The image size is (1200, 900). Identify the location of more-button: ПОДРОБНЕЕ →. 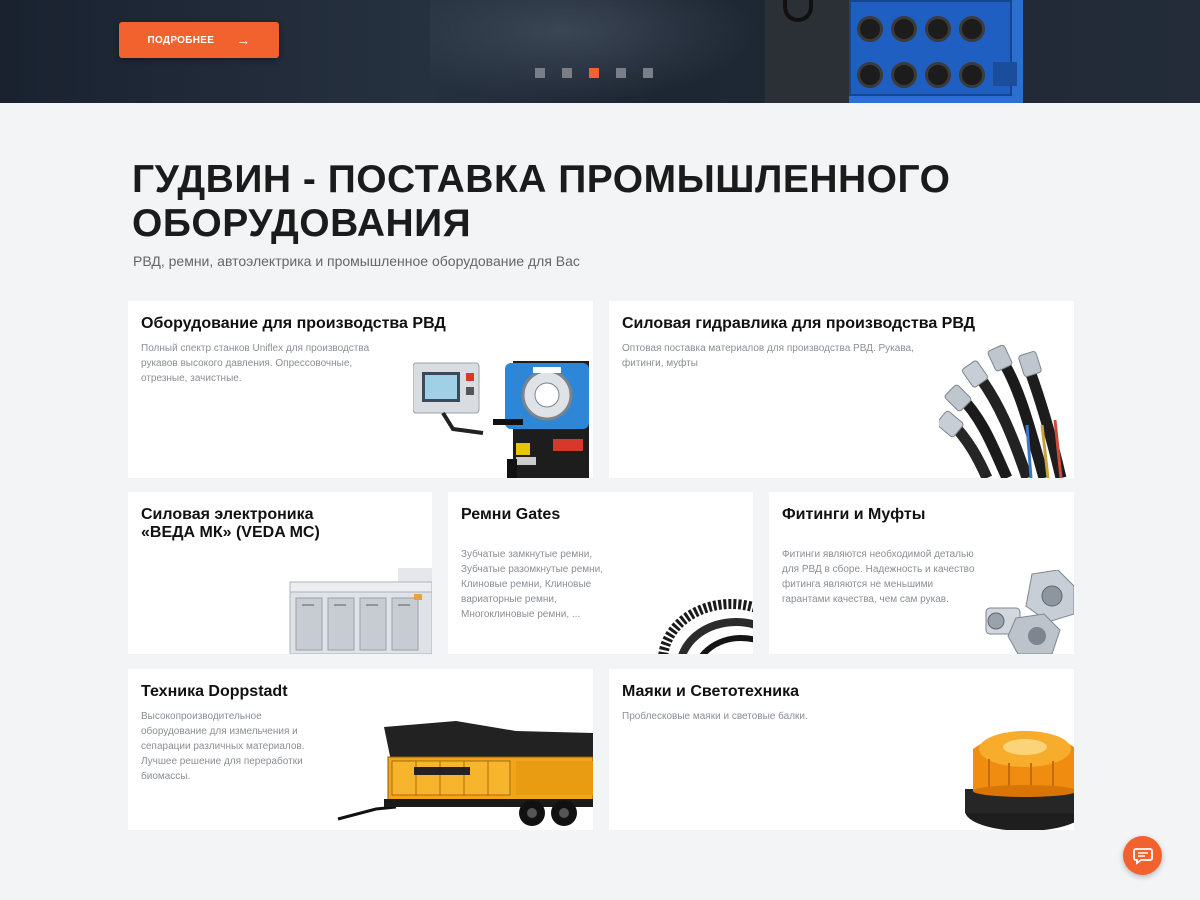
(199, 40).